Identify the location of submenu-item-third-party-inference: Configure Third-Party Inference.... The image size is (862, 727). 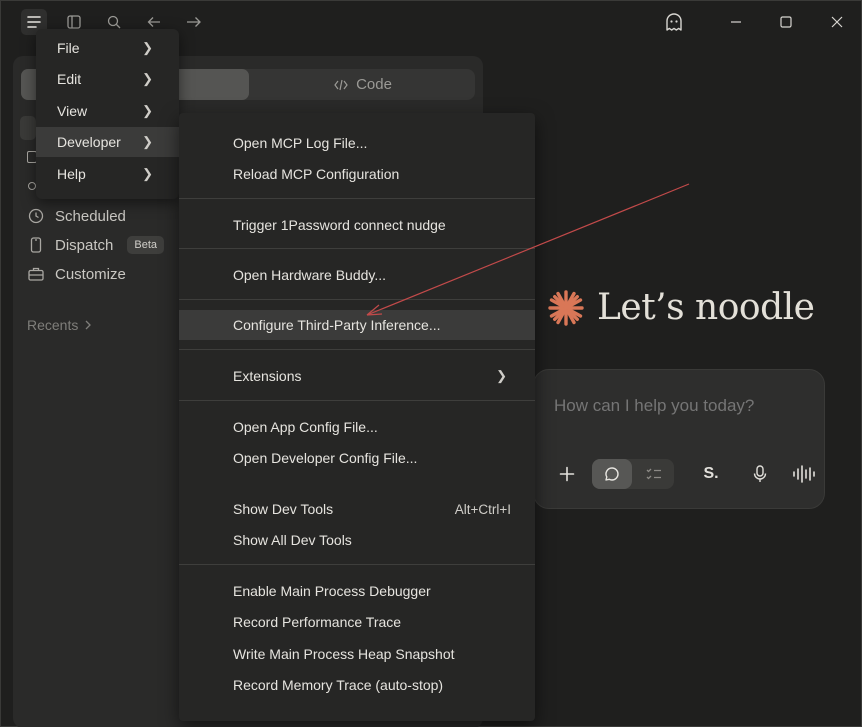
(357, 325).